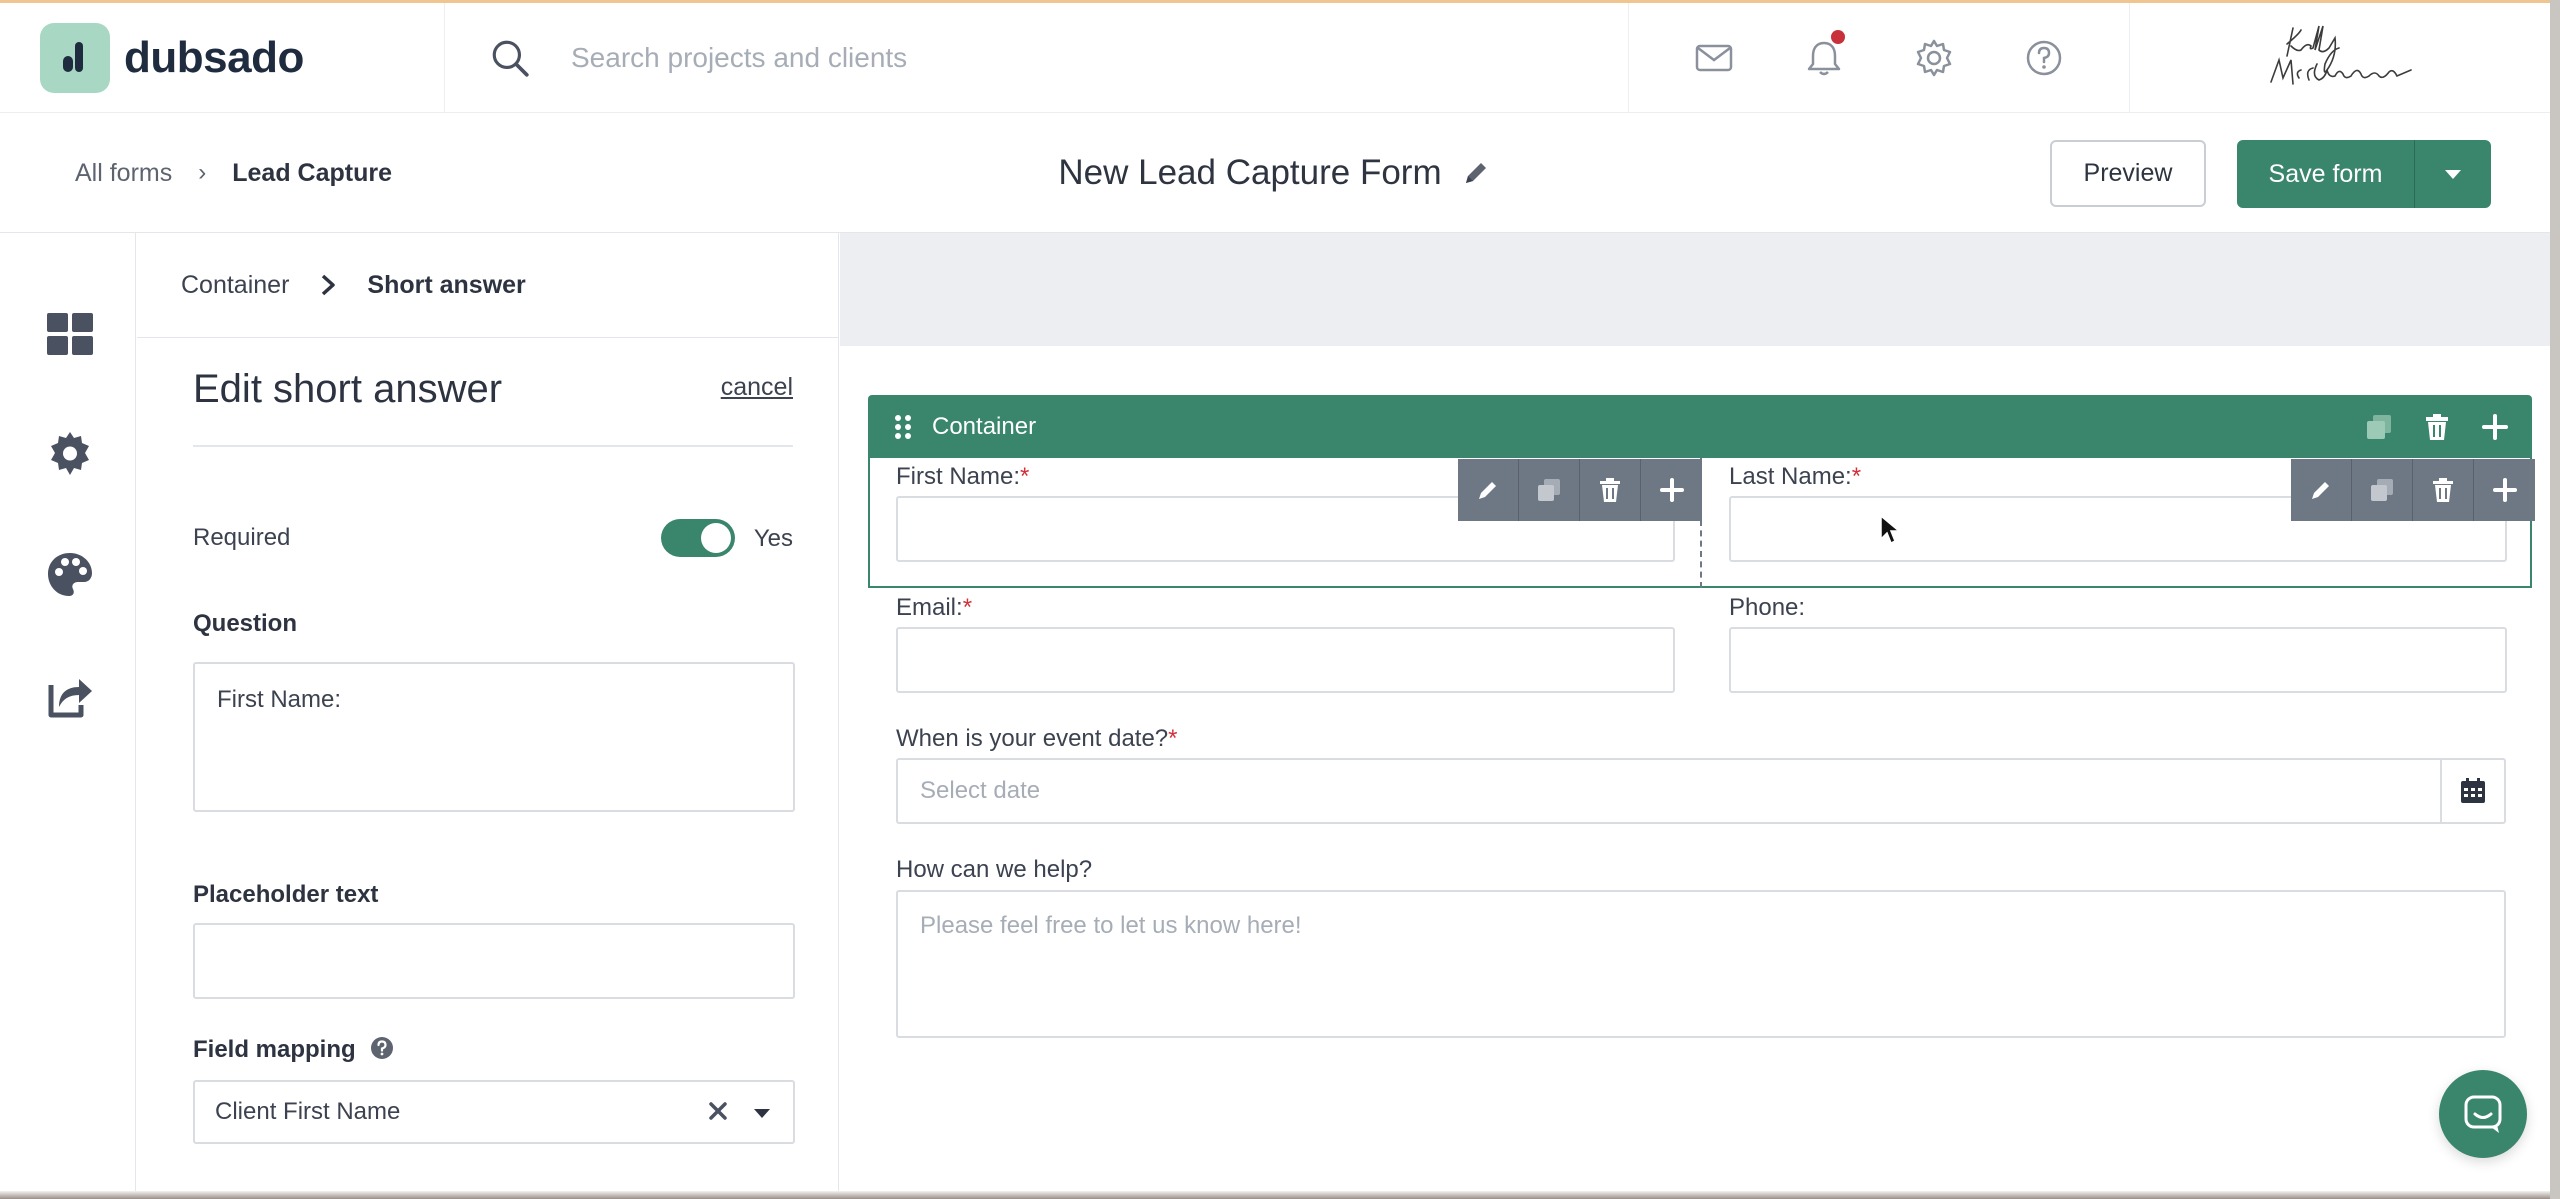  Describe the element at coordinates (308, 1111) in the screenshot. I see `field-mapping-value: Client First Name` at that location.